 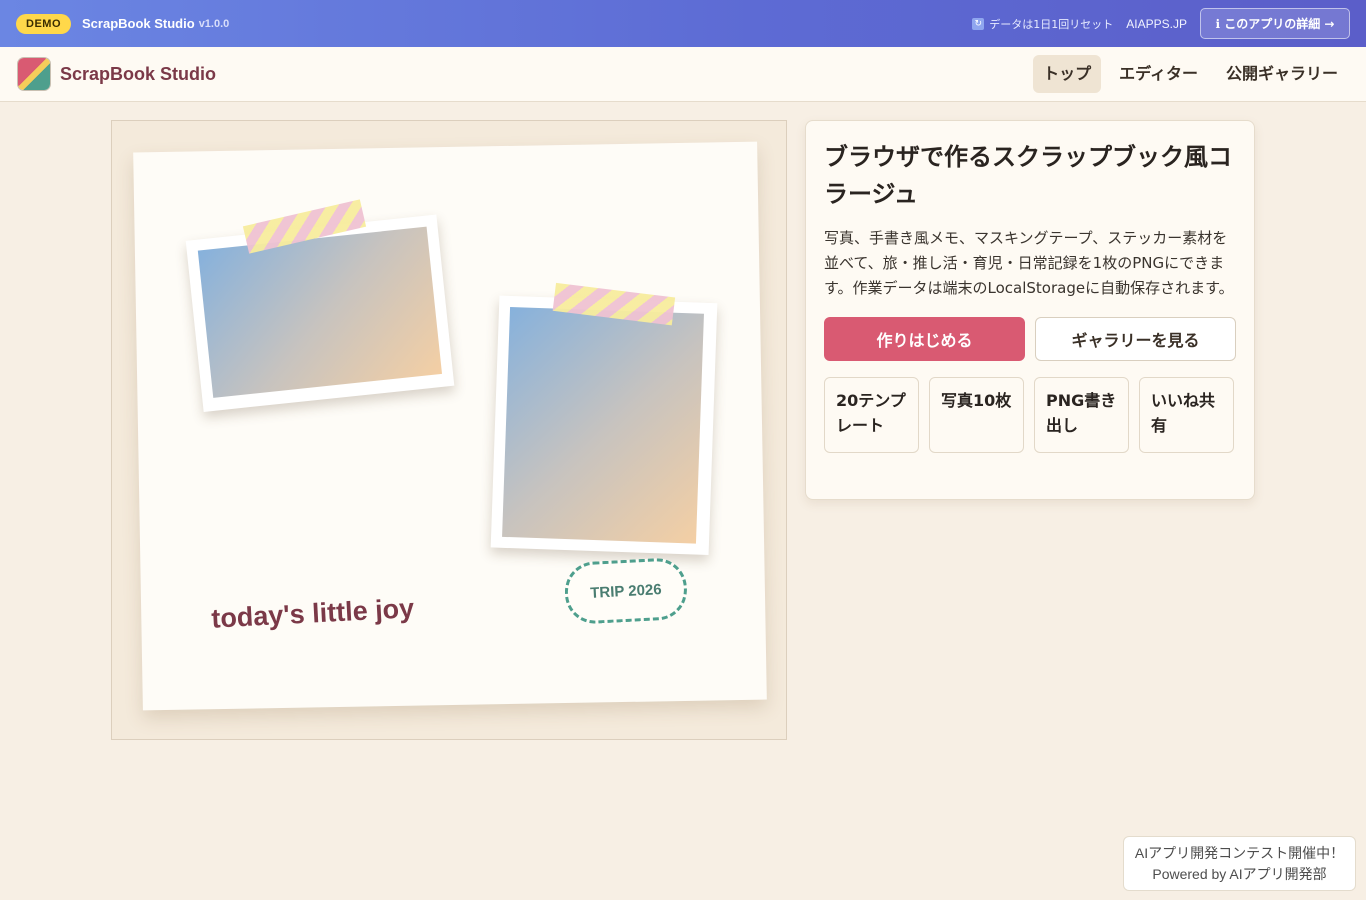 What do you see at coordinates (1081, 415) in the screenshot?
I see `feature-item: PNG書き出し` at bounding box center [1081, 415].